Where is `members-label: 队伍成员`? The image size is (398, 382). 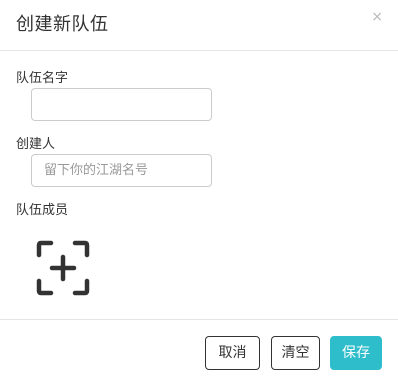 members-label: 队伍成员 is located at coordinates (42, 210).